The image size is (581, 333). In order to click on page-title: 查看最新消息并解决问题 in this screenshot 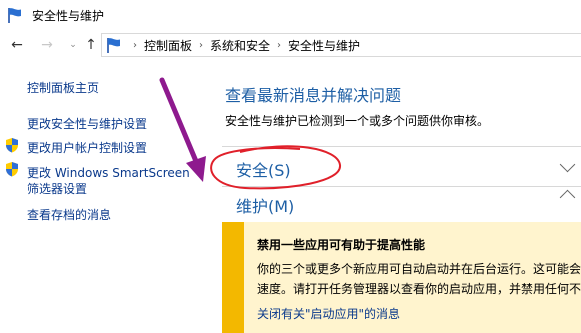, I will do `click(313, 95)`.